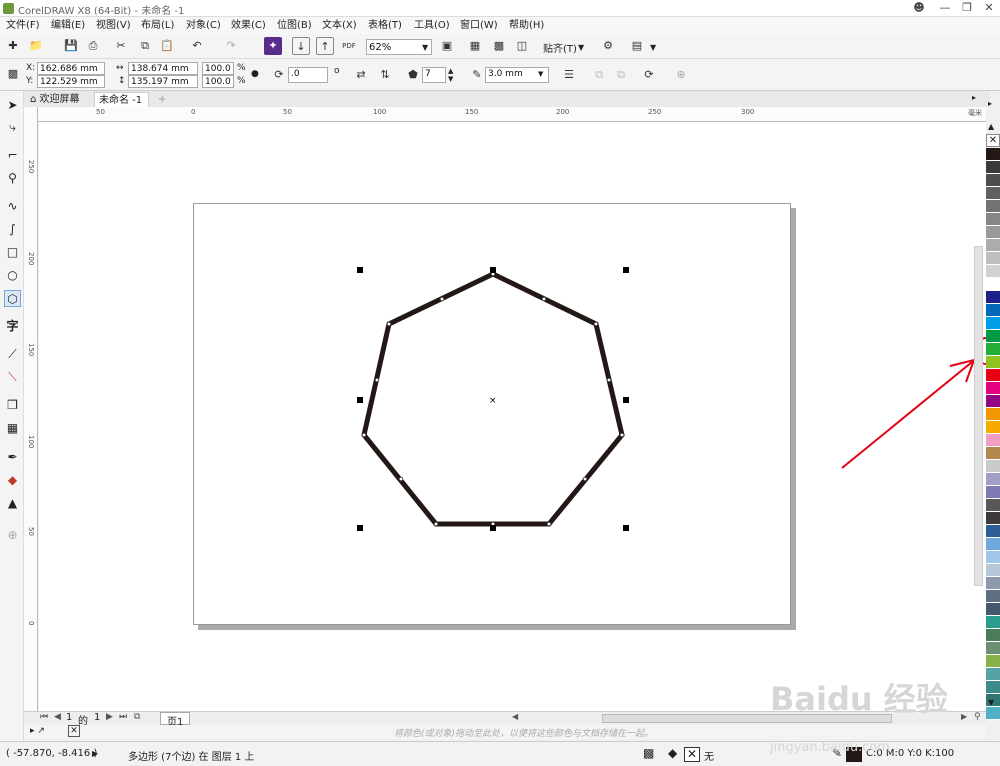 The height and width of the screenshot is (766, 1000). What do you see at coordinates (648, 753) in the screenshot?
I see `color-proof-icon: ▩` at bounding box center [648, 753].